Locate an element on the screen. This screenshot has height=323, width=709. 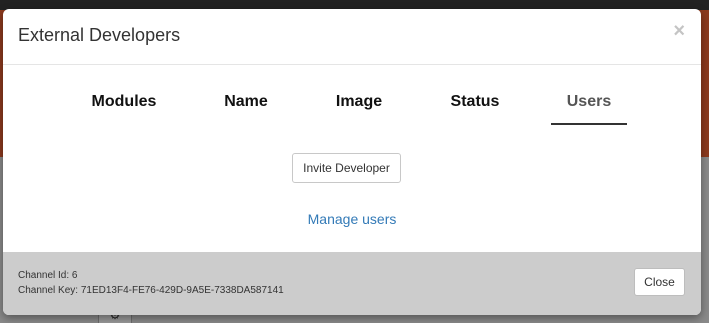
modal-title: External Developers is located at coordinates (99, 35).